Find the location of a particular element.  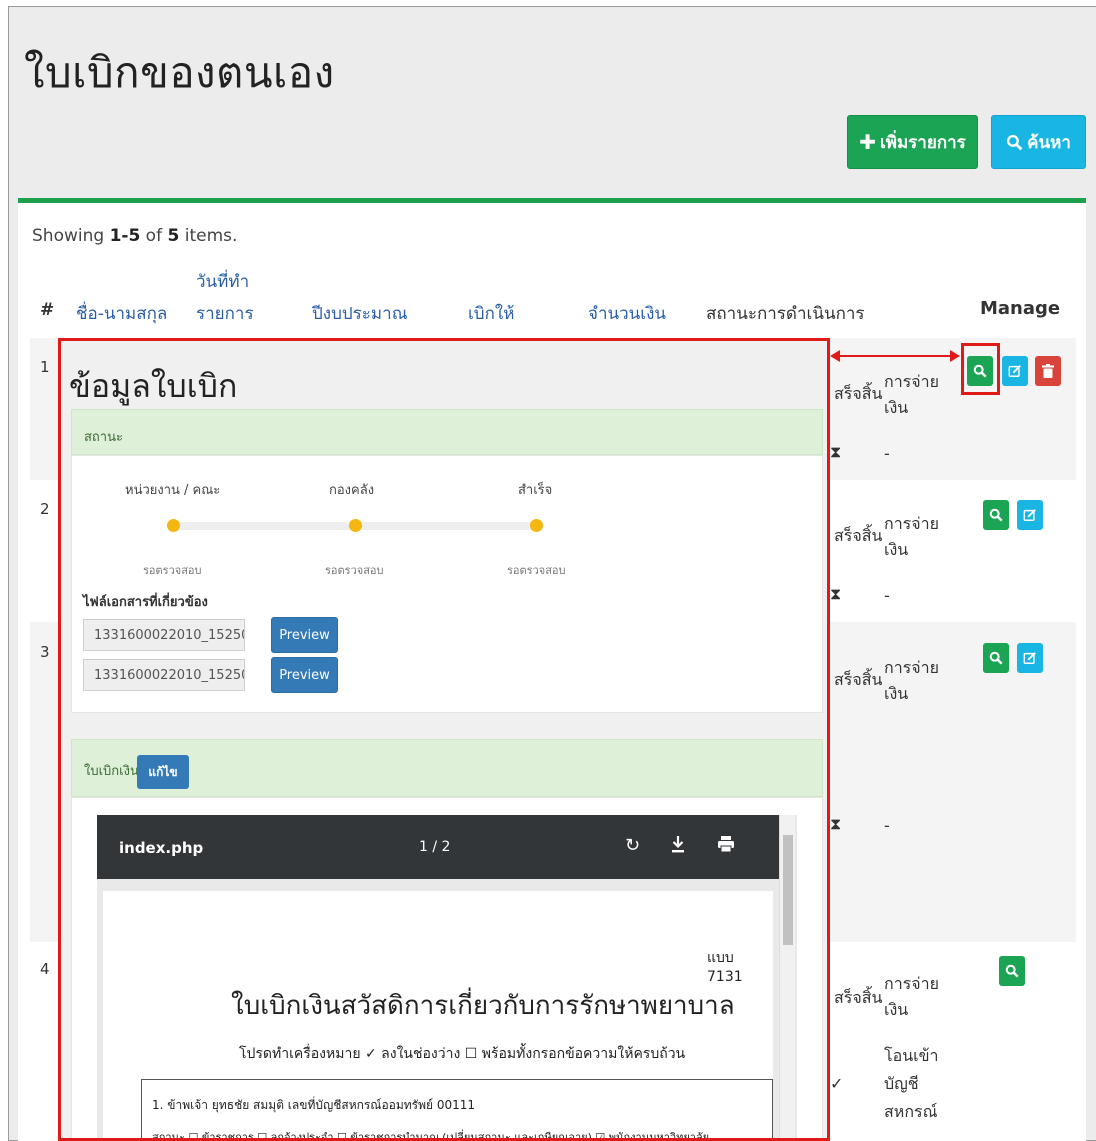

search-button: ค้นหา is located at coordinates (1038, 142).